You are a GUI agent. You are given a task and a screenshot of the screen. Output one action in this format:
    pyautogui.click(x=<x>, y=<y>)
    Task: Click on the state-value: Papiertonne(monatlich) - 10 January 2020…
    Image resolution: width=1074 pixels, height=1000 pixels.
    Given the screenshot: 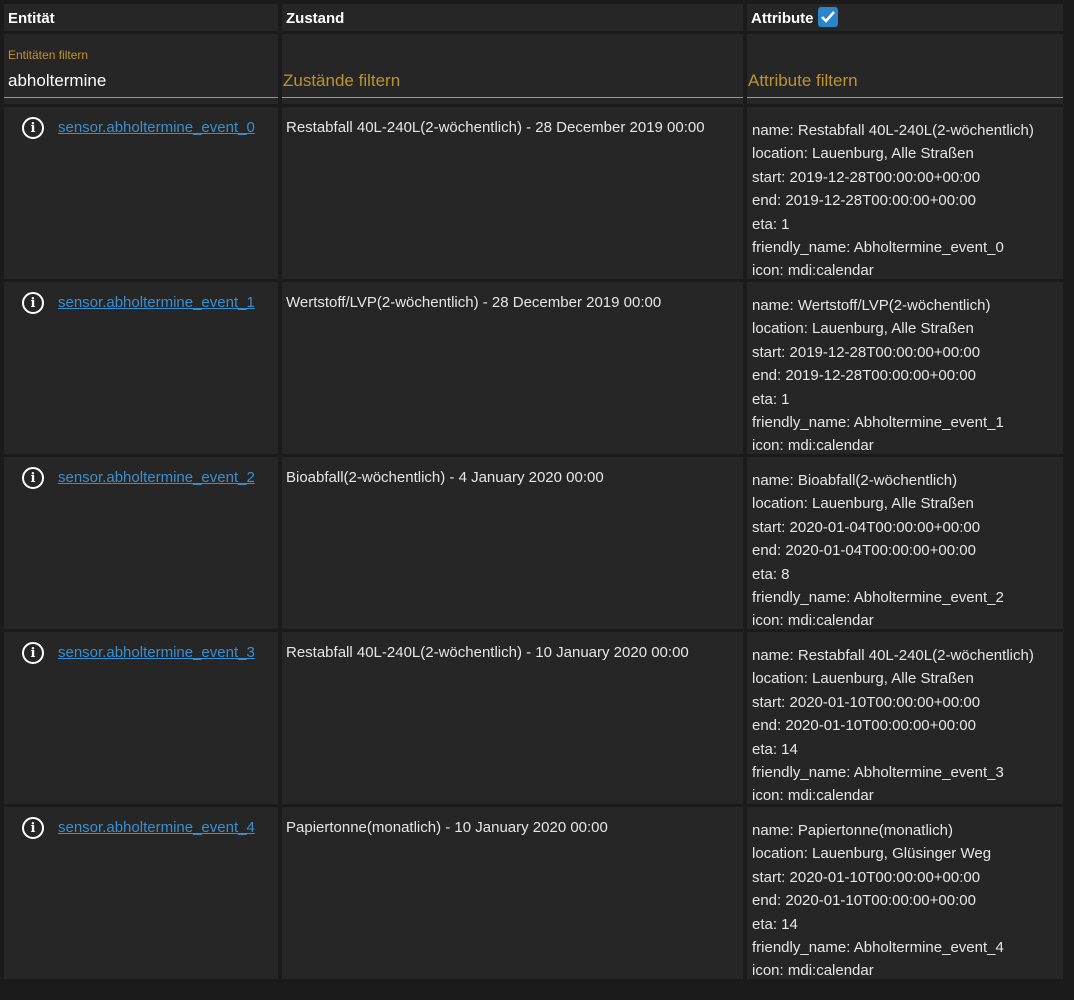 What is the action you would take?
    pyautogui.click(x=447, y=827)
    